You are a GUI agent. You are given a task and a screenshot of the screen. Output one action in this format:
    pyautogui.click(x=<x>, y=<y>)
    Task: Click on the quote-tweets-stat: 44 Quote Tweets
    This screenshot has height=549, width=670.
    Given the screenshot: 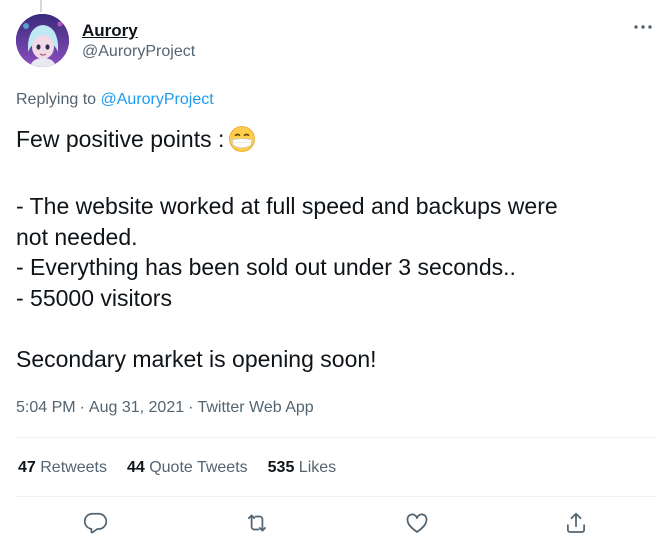 What is the action you would take?
    pyautogui.click(x=187, y=468)
    